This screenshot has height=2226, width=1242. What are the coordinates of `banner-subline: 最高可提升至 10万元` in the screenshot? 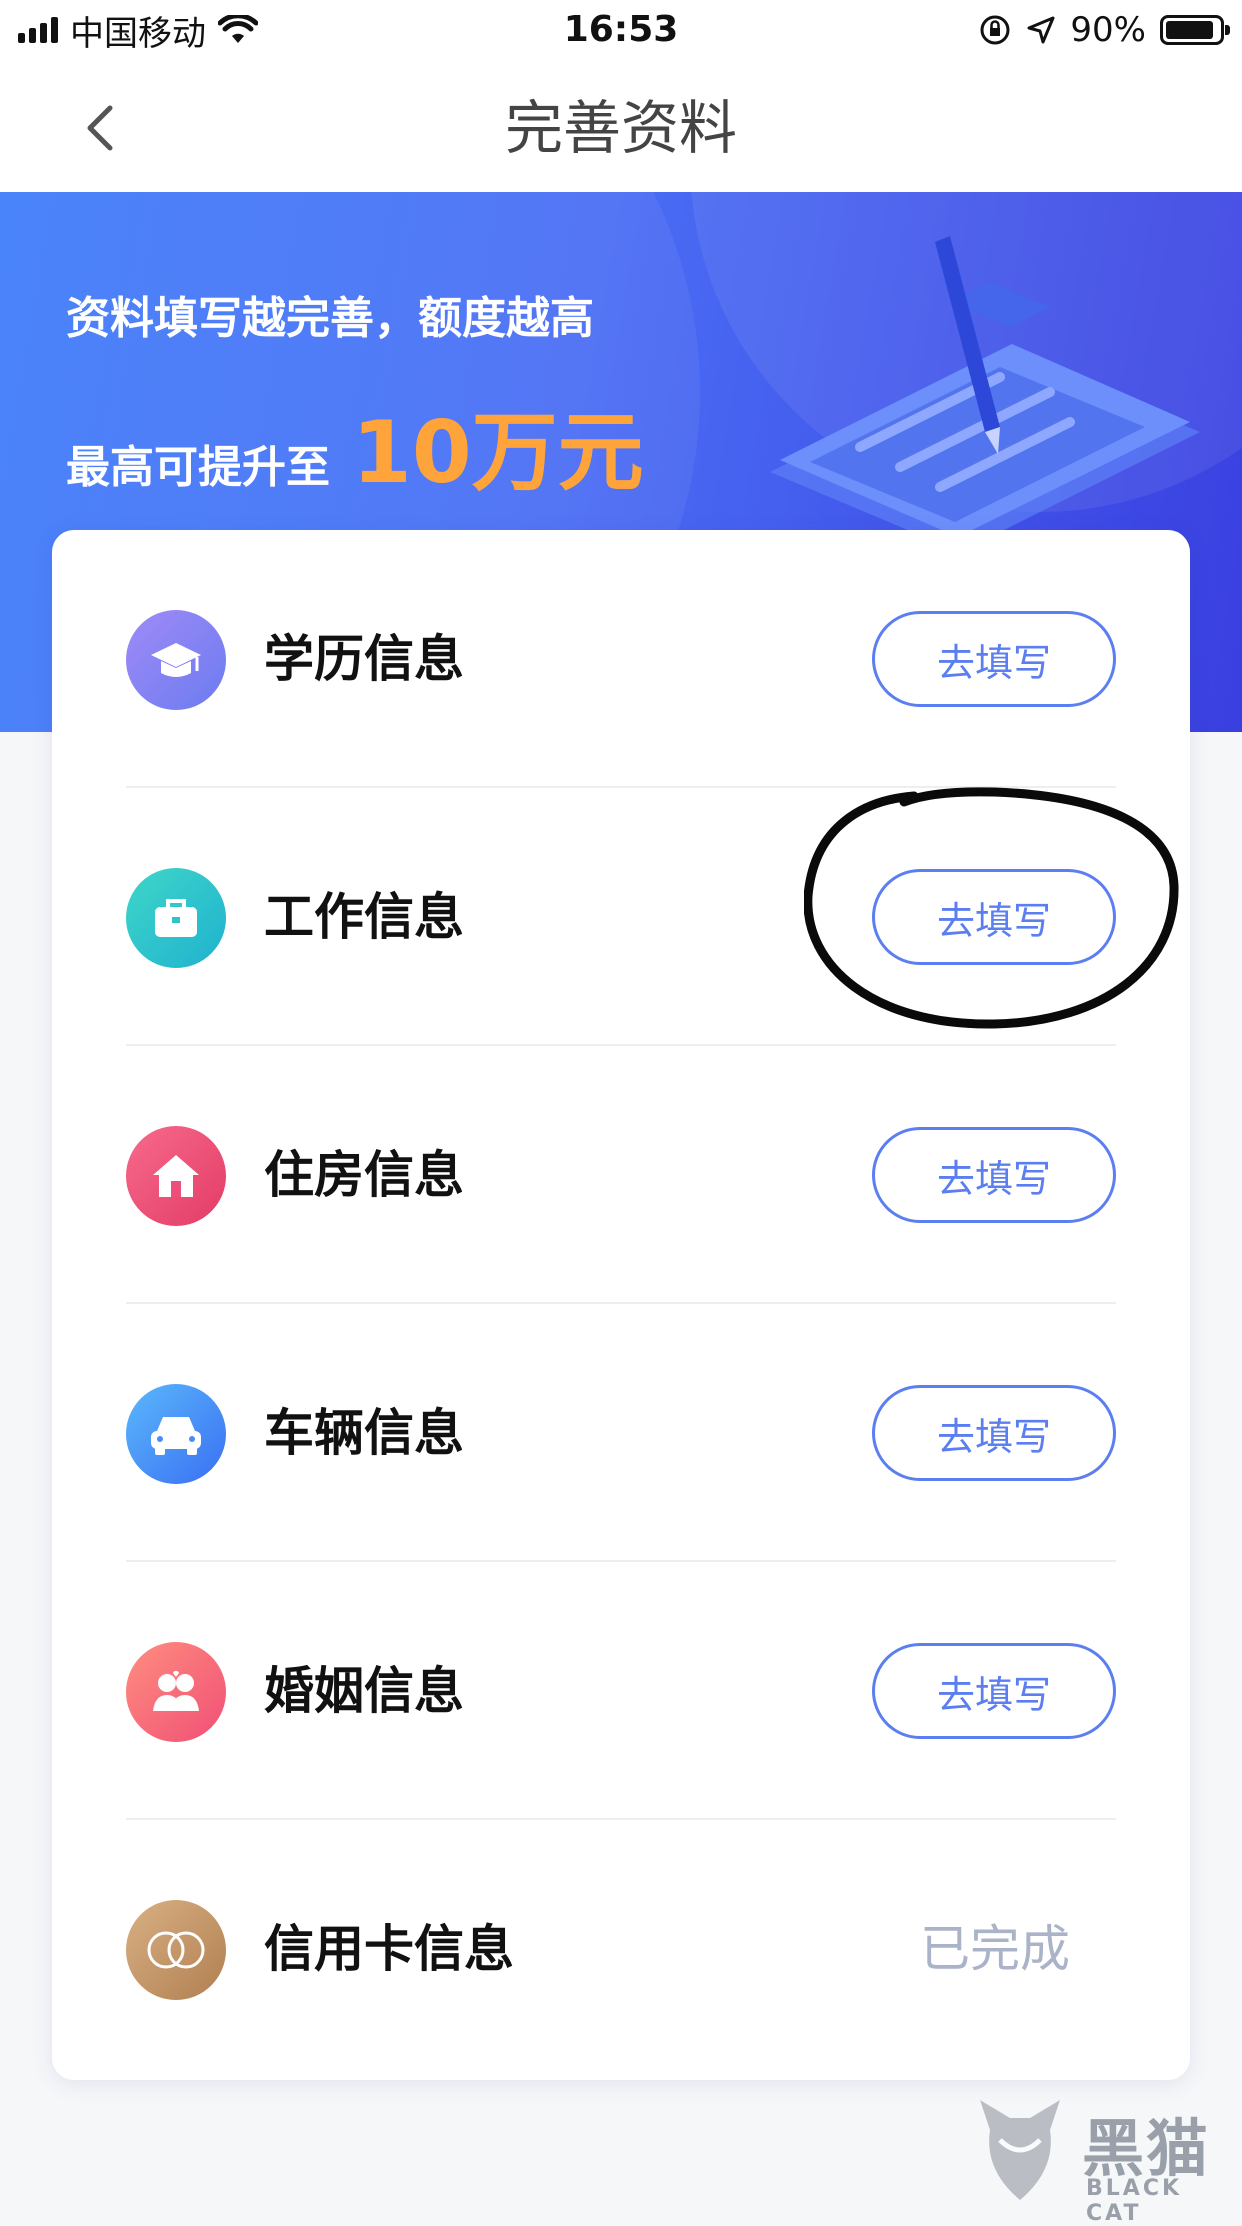 It's located at (355, 444).